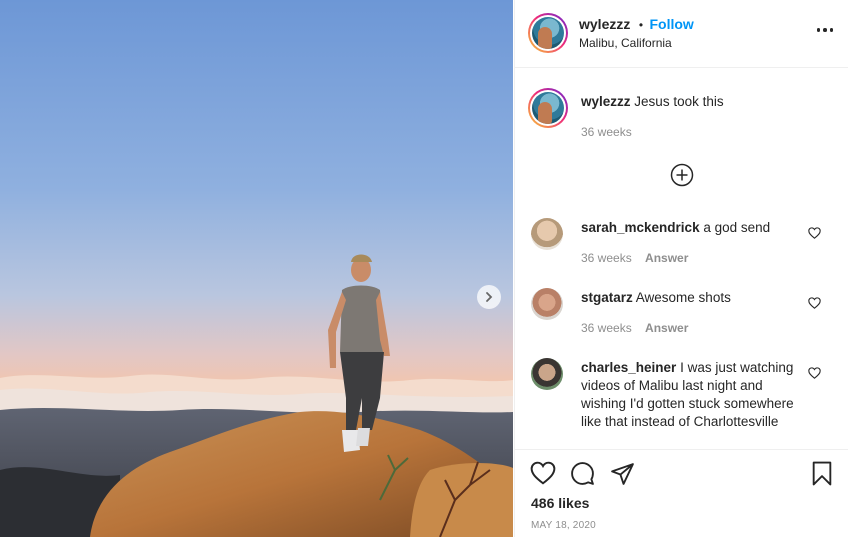  I want to click on chevron-right-icon, so click(489, 297).